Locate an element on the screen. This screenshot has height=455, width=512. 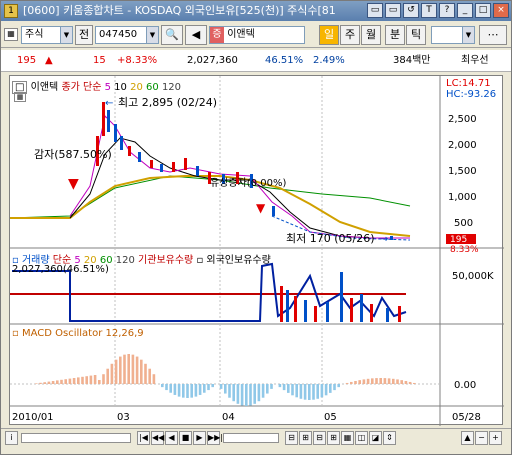
plus-icon: + is located at coordinates (495, 438).